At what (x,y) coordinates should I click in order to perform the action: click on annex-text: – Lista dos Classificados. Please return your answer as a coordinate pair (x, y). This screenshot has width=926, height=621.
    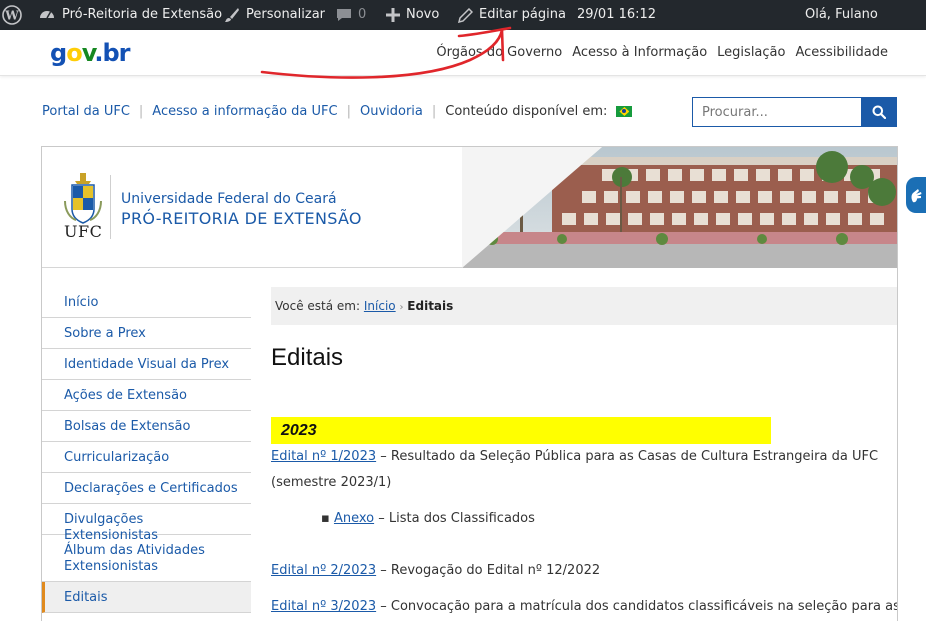
    Looking at the image, I should click on (454, 518).